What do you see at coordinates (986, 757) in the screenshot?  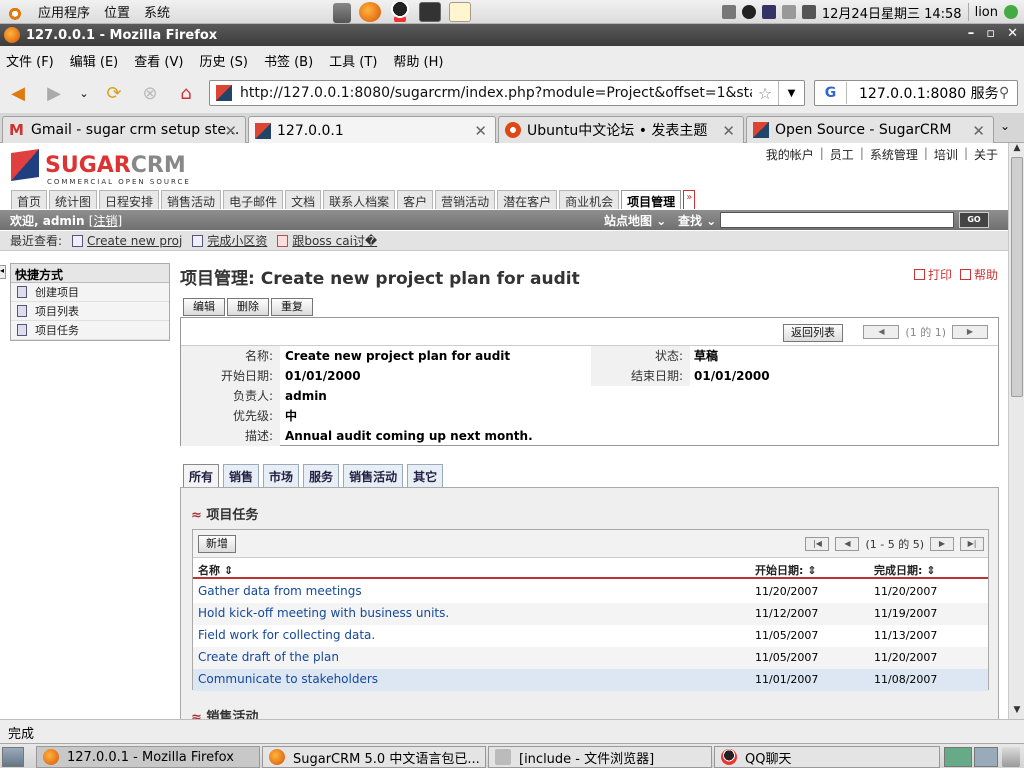 I see `workspace-switcher` at bounding box center [986, 757].